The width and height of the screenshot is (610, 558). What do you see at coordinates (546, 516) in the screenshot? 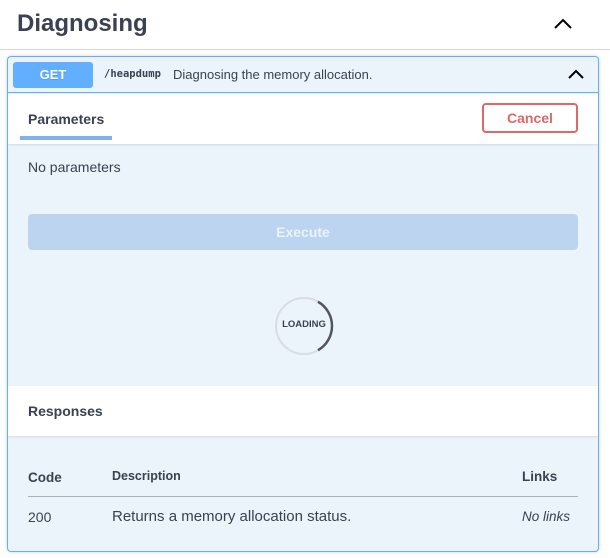
I see `response-links: No links` at bounding box center [546, 516].